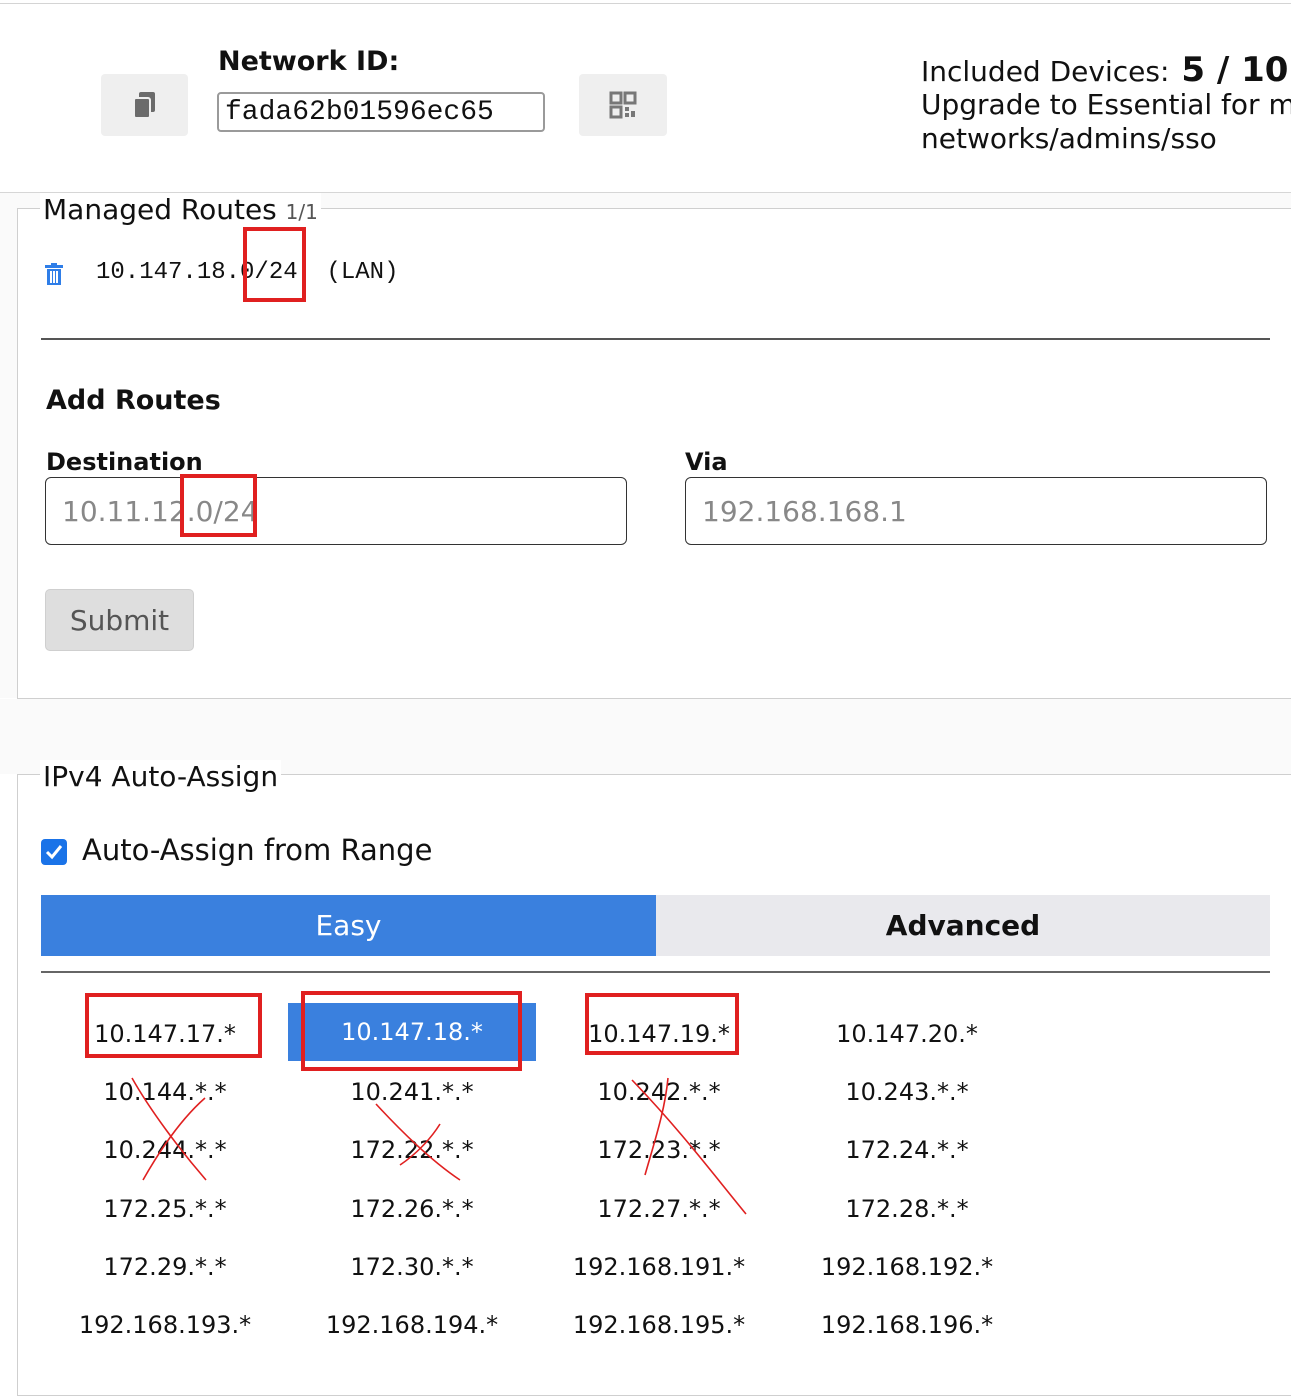 The width and height of the screenshot is (1291, 1396). What do you see at coordinates (309, 61) in the screenshot?
I see `network-id-label: Network ID:` at bounding box center [309, 61].